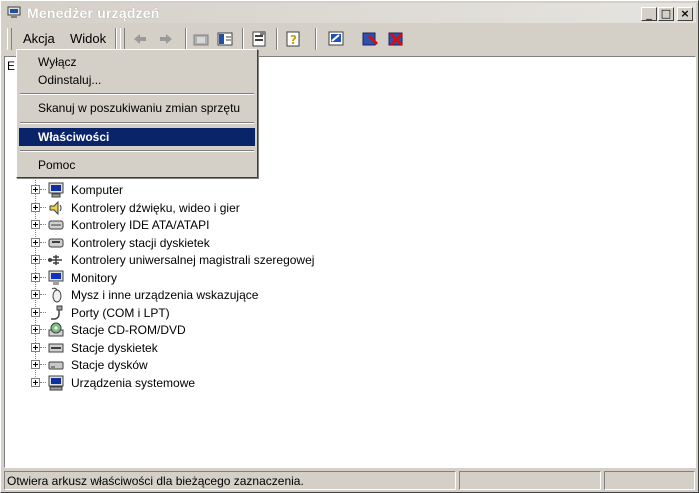  What do you see at coordinates (57, 312) in the screenshot?
I see `port-icon` at bounding box center [57, 312].